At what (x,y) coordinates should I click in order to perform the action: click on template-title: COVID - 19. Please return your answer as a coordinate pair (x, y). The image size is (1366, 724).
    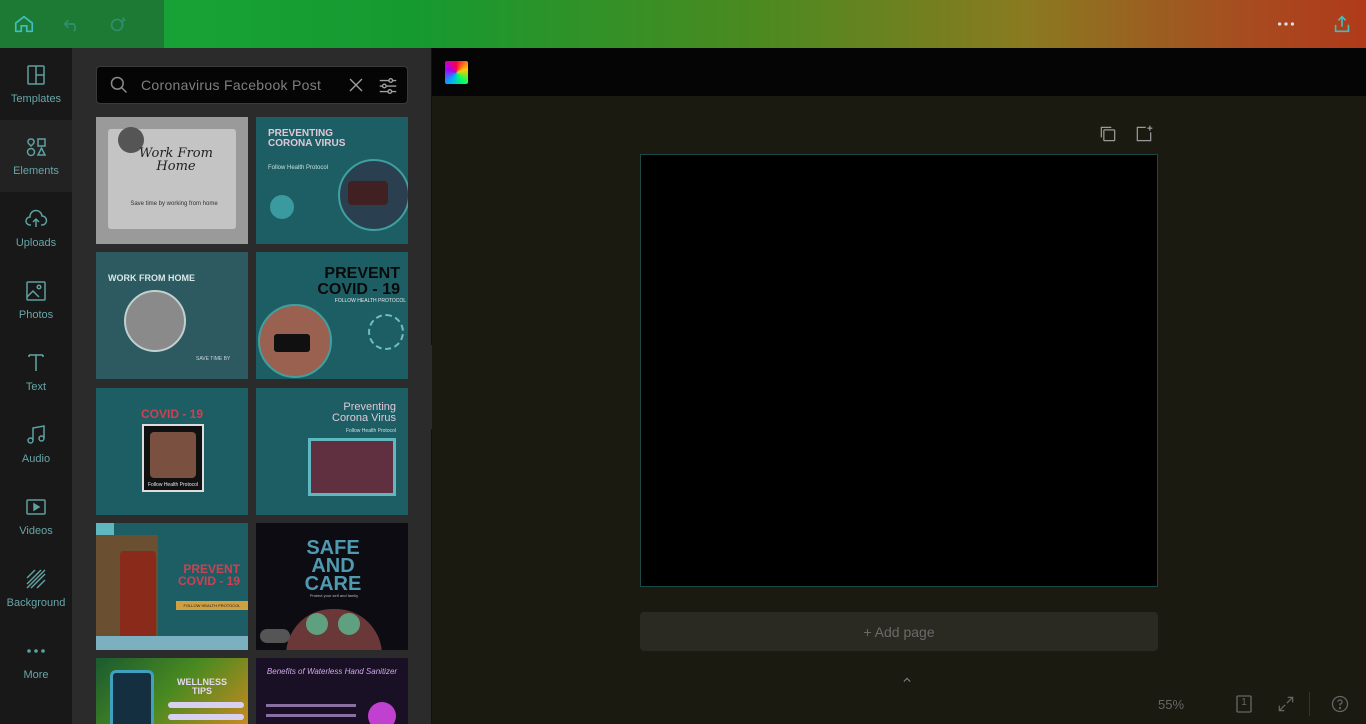
    Looking at the image, I should click on (171, 414).